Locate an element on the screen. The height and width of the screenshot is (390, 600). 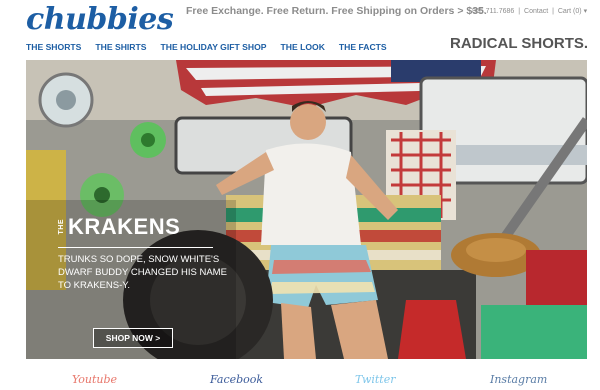
chubbies-logo: chubbies is located at coordinates (100, 19).